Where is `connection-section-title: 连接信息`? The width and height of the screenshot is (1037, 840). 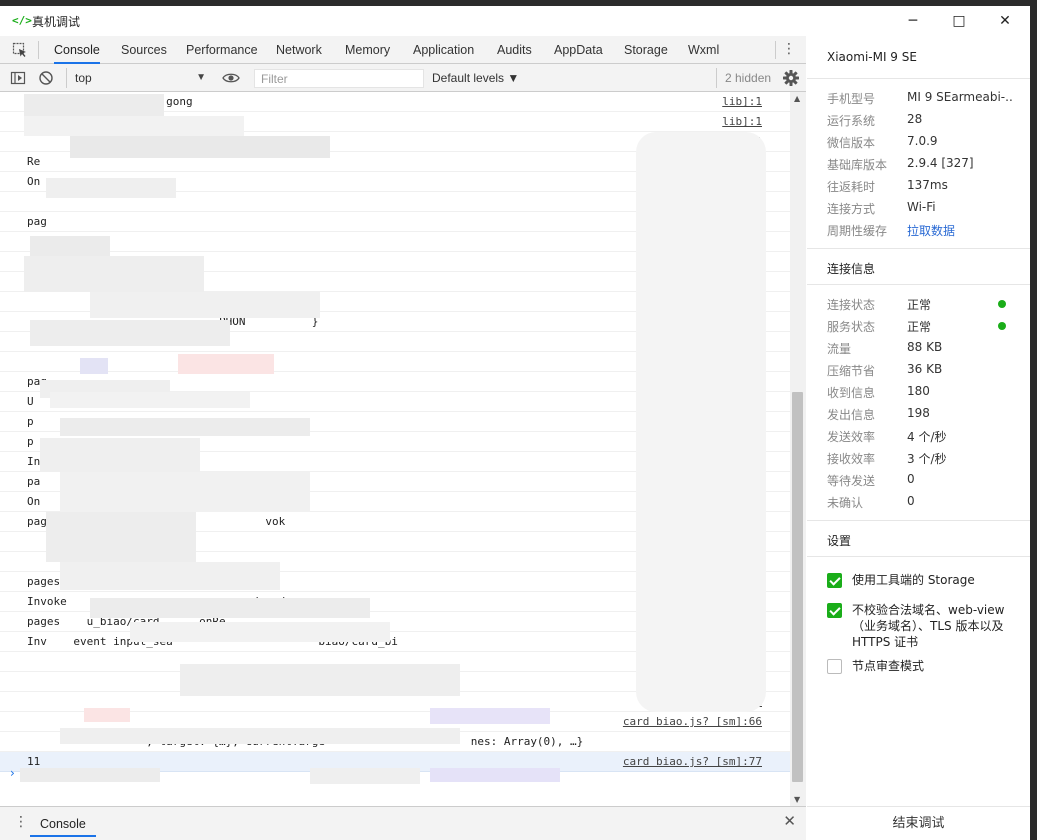
connection-section-title: 连接信息 is located at coordinates (851, 269).